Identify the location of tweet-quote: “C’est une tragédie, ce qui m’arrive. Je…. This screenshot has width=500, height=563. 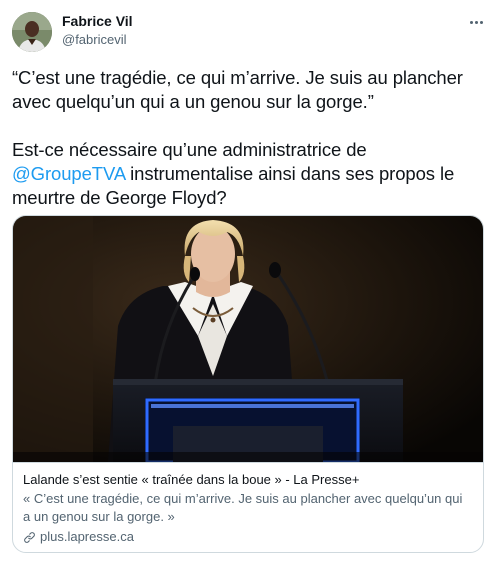
(237, 89).